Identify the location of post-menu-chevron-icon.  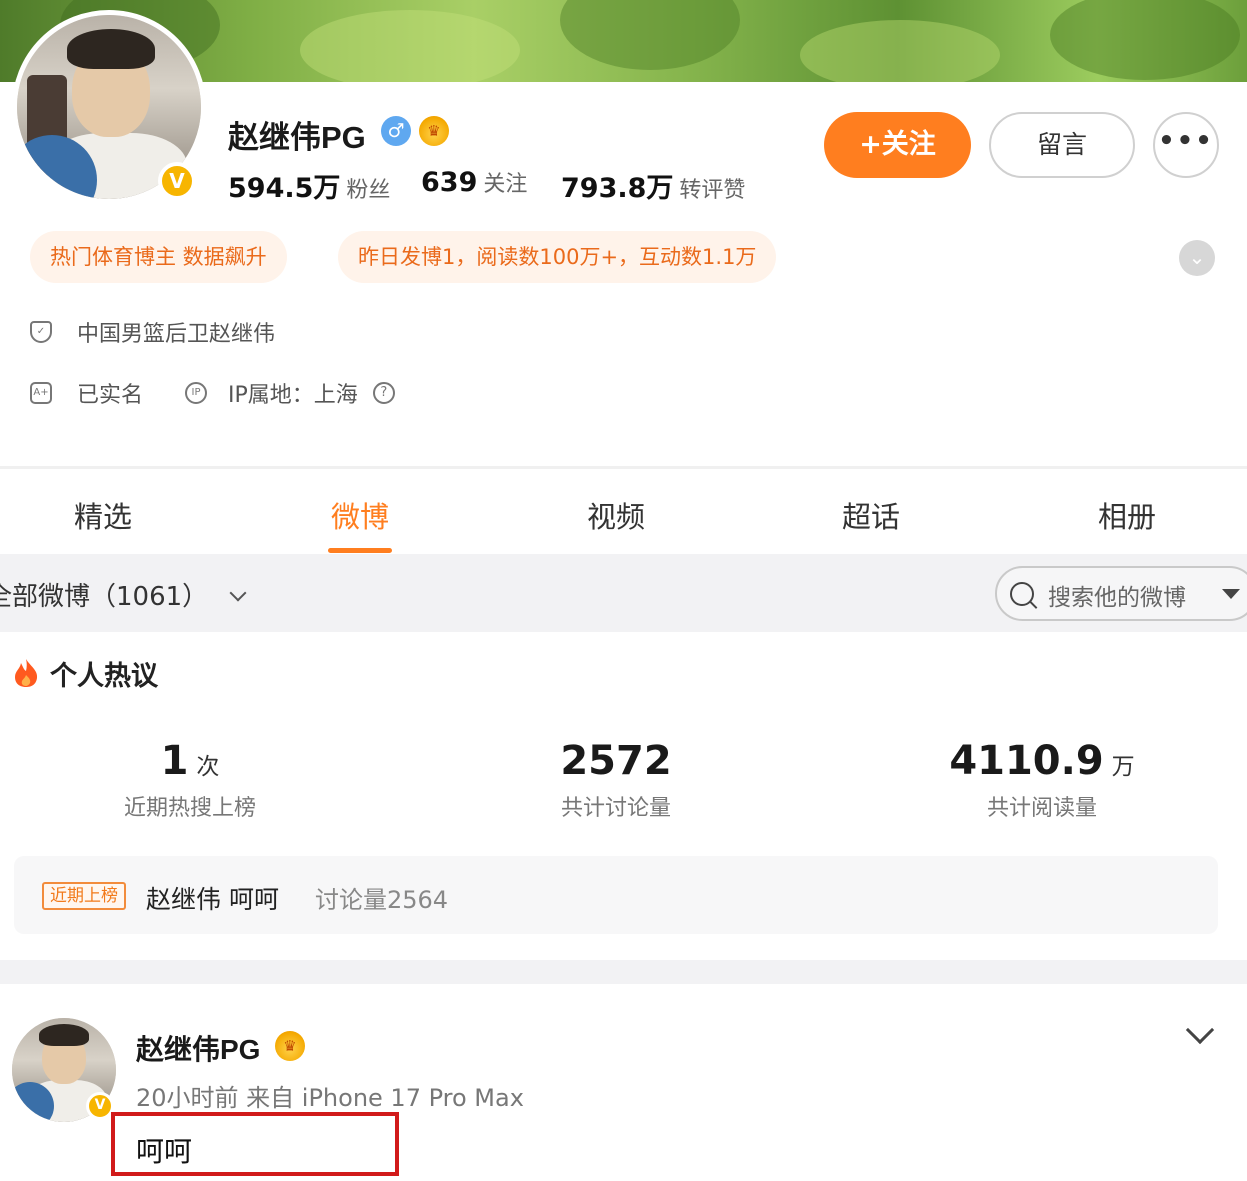
(1200, 1030).